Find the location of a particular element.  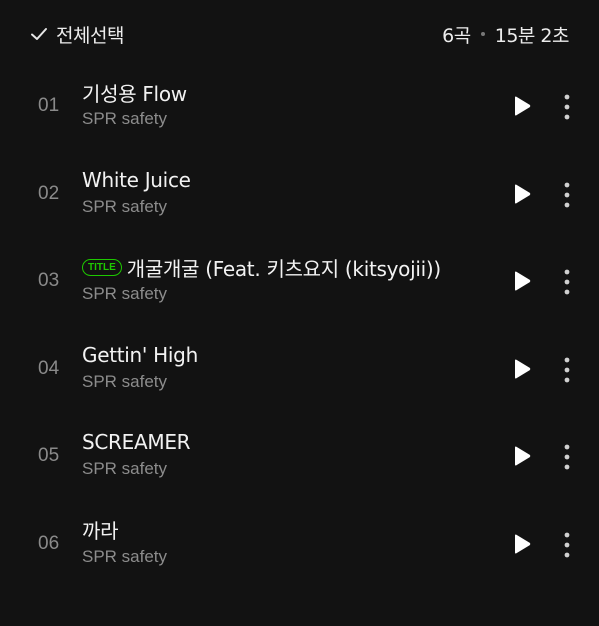

track-number: 02 is located at coordinates (49, 193).